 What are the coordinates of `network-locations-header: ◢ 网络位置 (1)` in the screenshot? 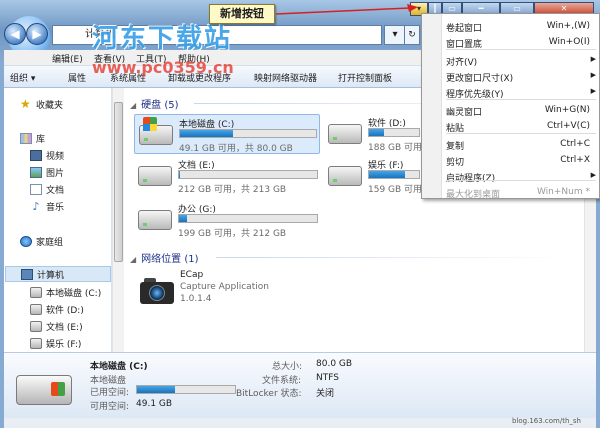 It's located at (164, 257).